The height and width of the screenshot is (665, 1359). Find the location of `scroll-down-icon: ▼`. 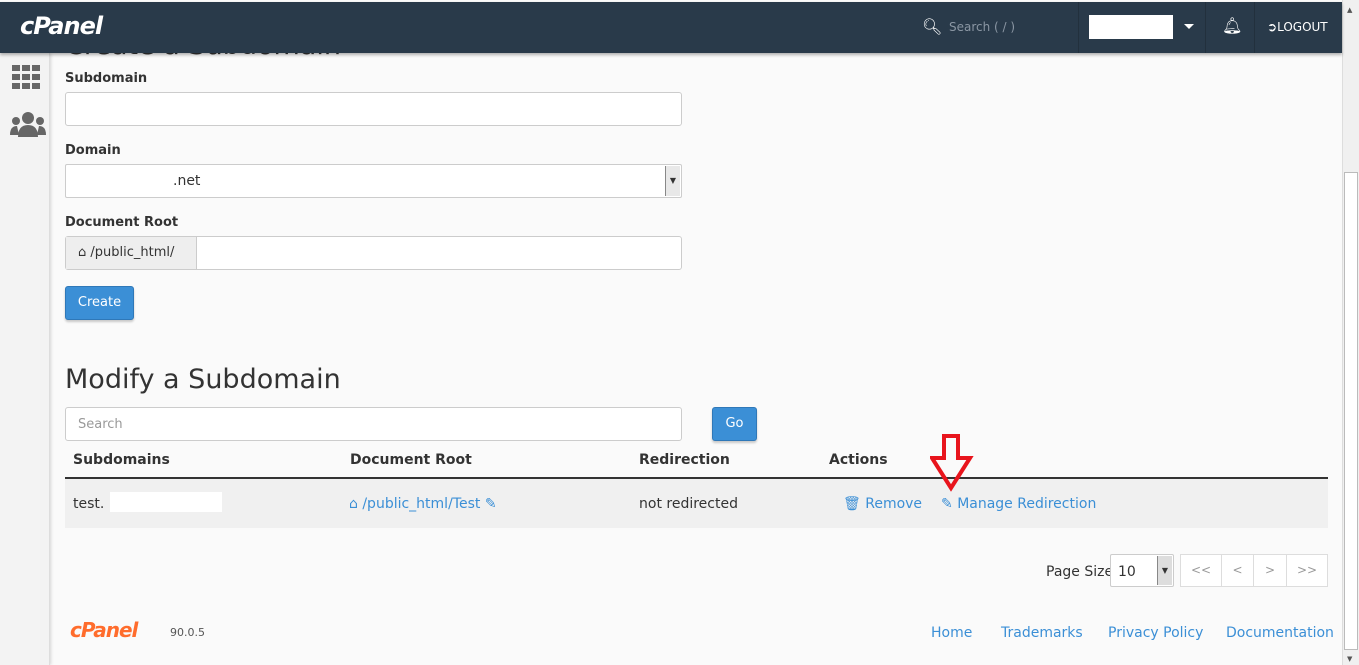

scroll-down-icon: ▼ is located at coordinates (1349, 659).